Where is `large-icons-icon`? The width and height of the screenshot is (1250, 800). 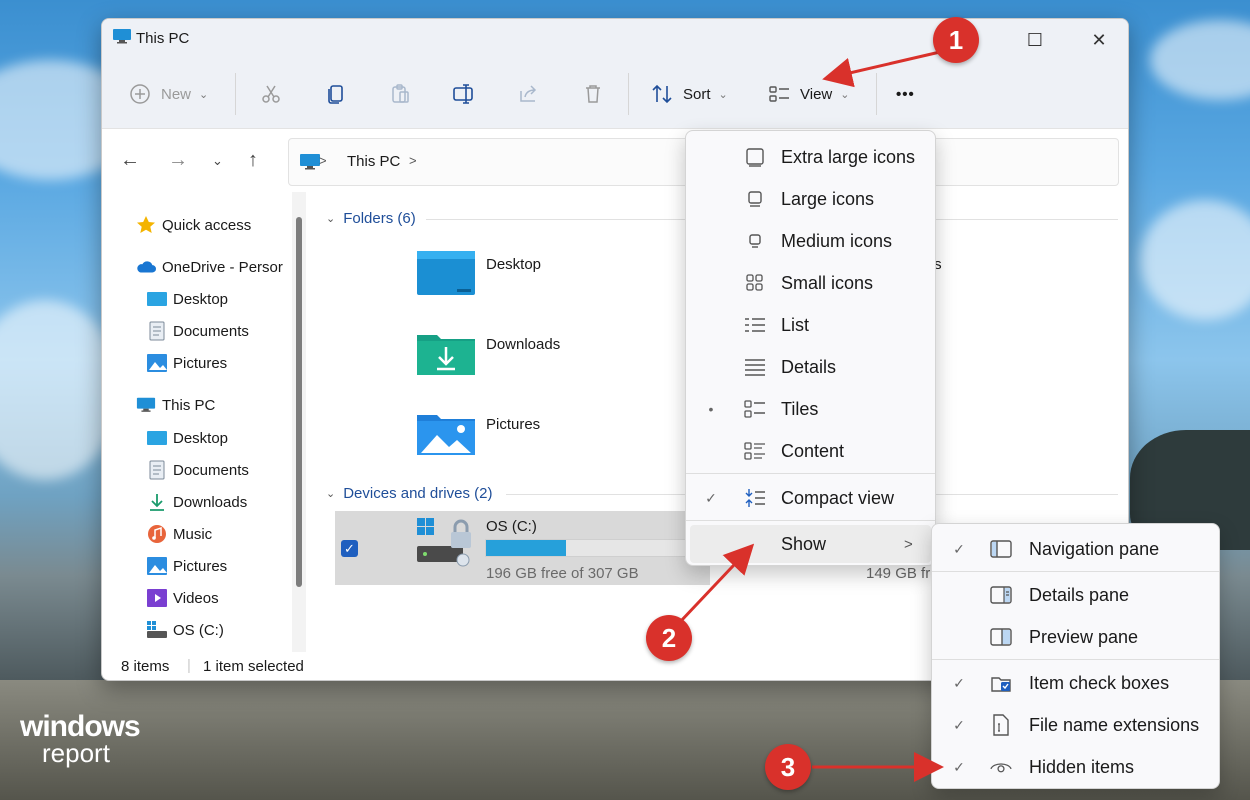
large-icons-icon is located at coordinates (755, 199).